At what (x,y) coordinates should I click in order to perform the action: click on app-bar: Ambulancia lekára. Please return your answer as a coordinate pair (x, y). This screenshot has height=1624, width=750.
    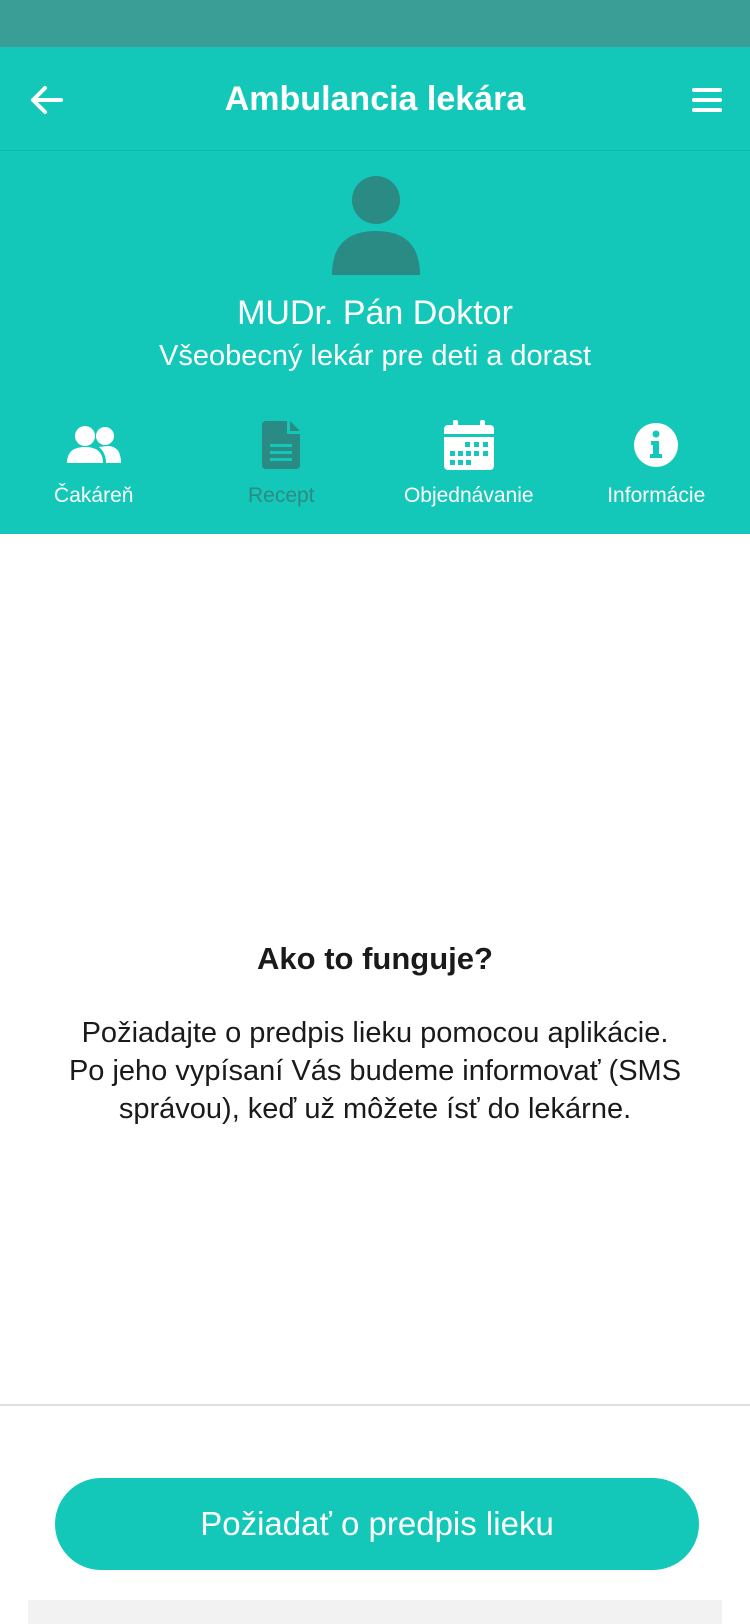
    Looking at the image, I should click on (375, 99).